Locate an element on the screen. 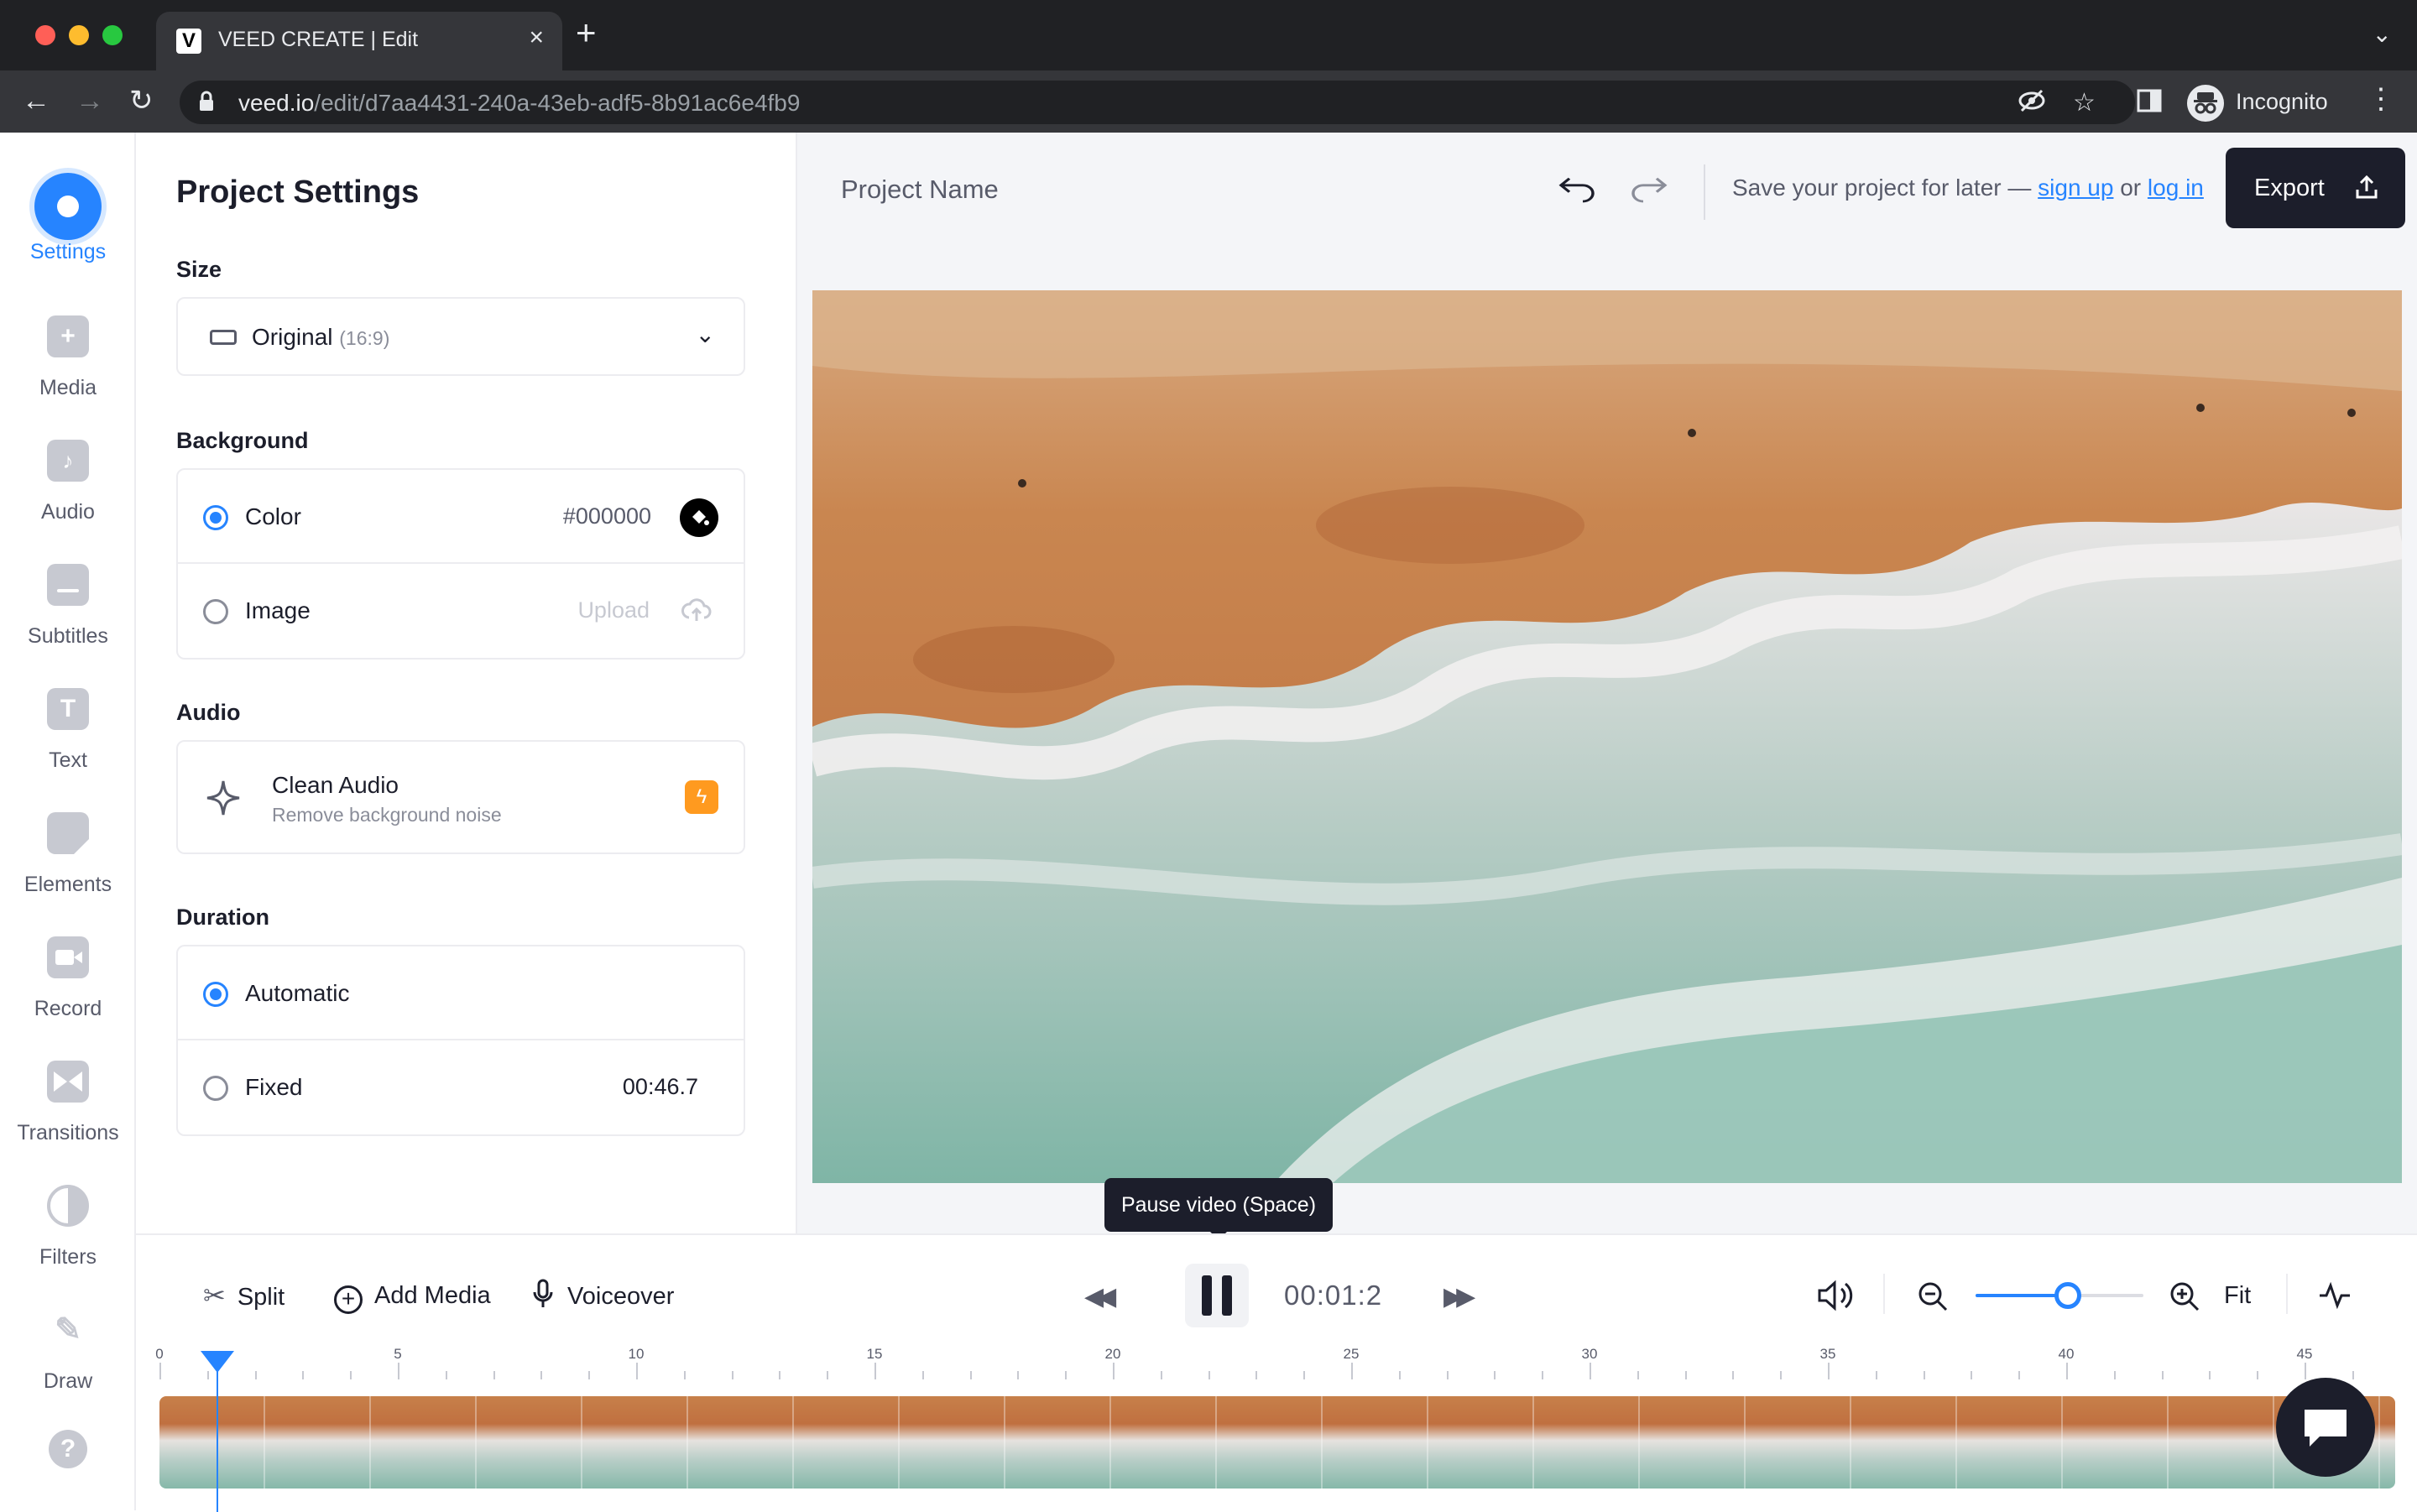  image-radio is located at coordinates (215, 612).